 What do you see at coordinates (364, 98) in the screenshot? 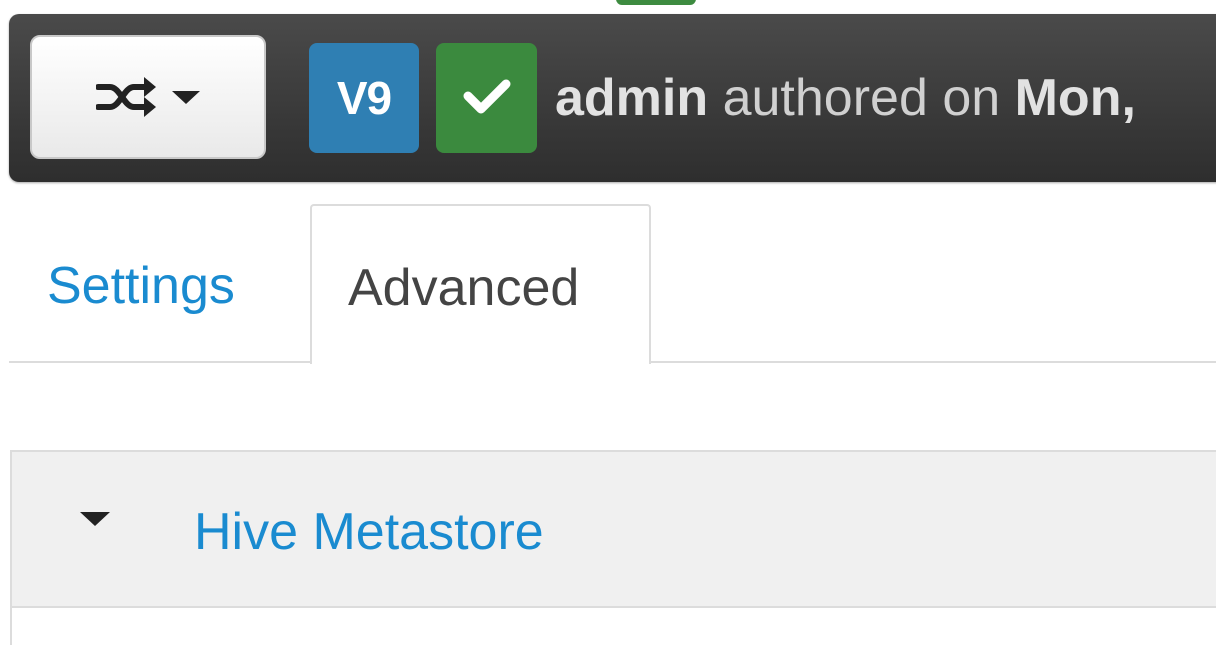
I see `version-badge: V9` at bounding box center [364, 98].